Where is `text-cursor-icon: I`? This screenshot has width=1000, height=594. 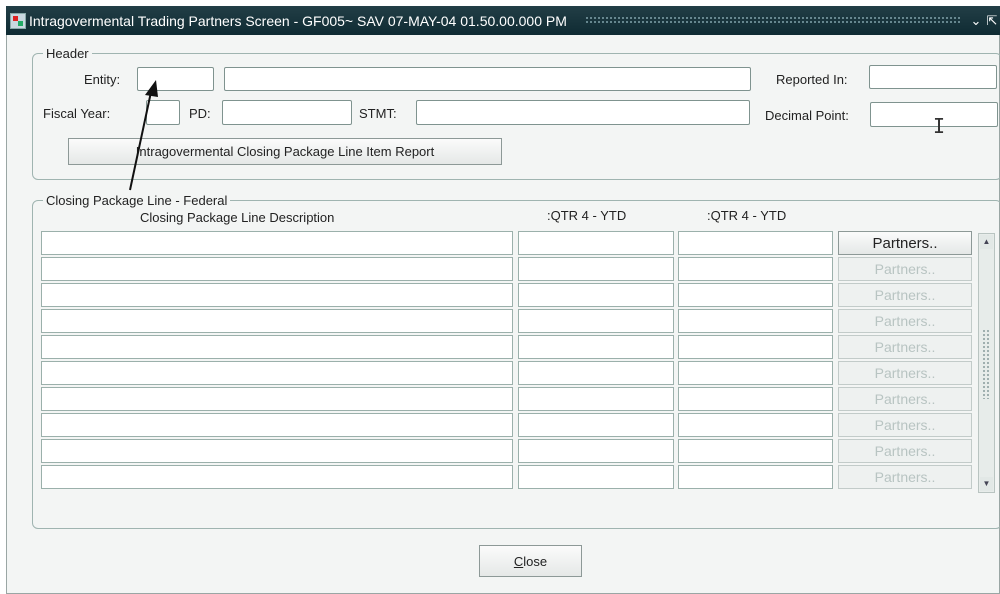
text-cursor-icon: I is located at coordinates (939, 126).